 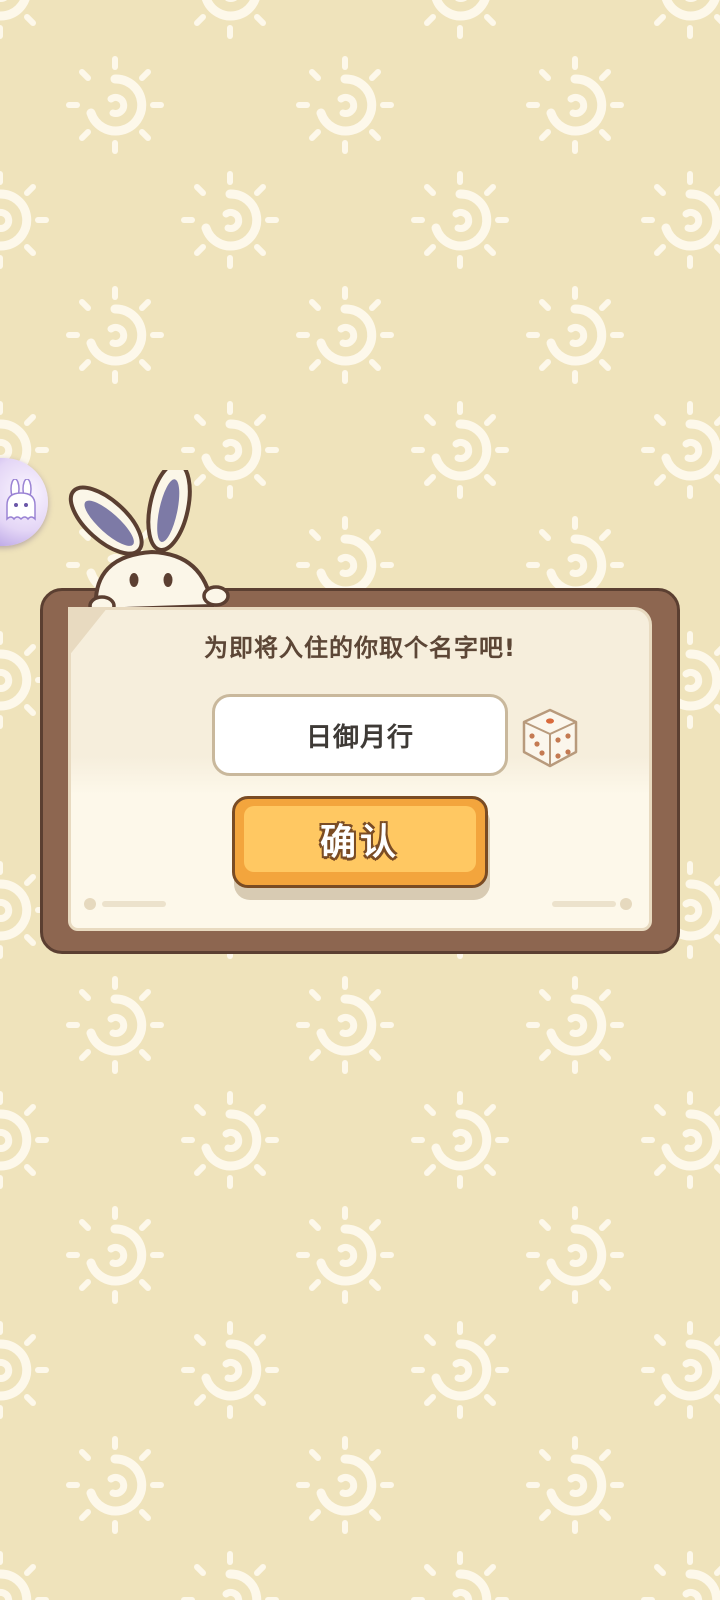 I want to click on bunny-mascot-icon, so click(x=149, y=543).